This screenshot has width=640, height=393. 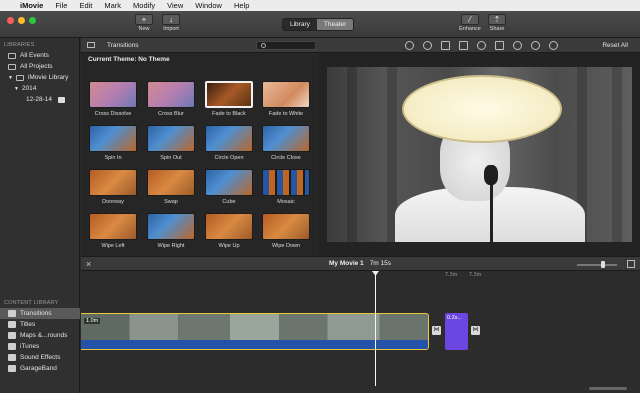 I want to click on transition-label: Wipe Left, so click(x=113, y=246).